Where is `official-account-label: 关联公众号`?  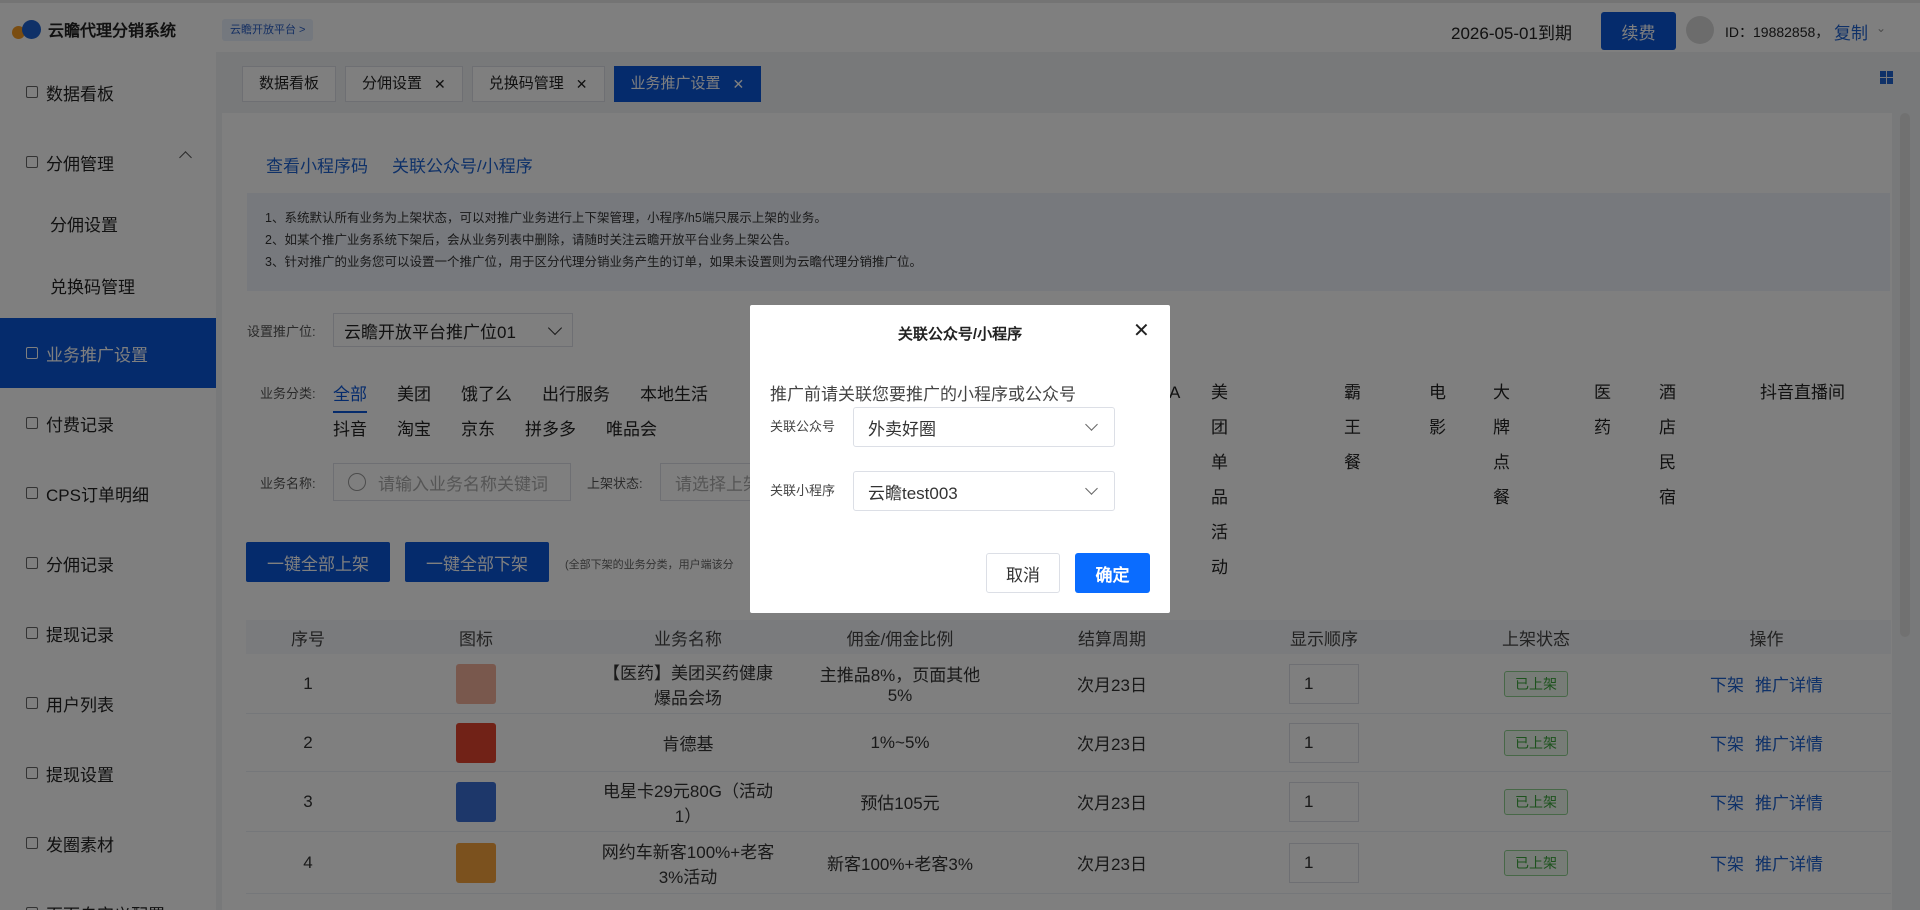 official-account-label: 关联公众号 is located at coordinates (803, 426).